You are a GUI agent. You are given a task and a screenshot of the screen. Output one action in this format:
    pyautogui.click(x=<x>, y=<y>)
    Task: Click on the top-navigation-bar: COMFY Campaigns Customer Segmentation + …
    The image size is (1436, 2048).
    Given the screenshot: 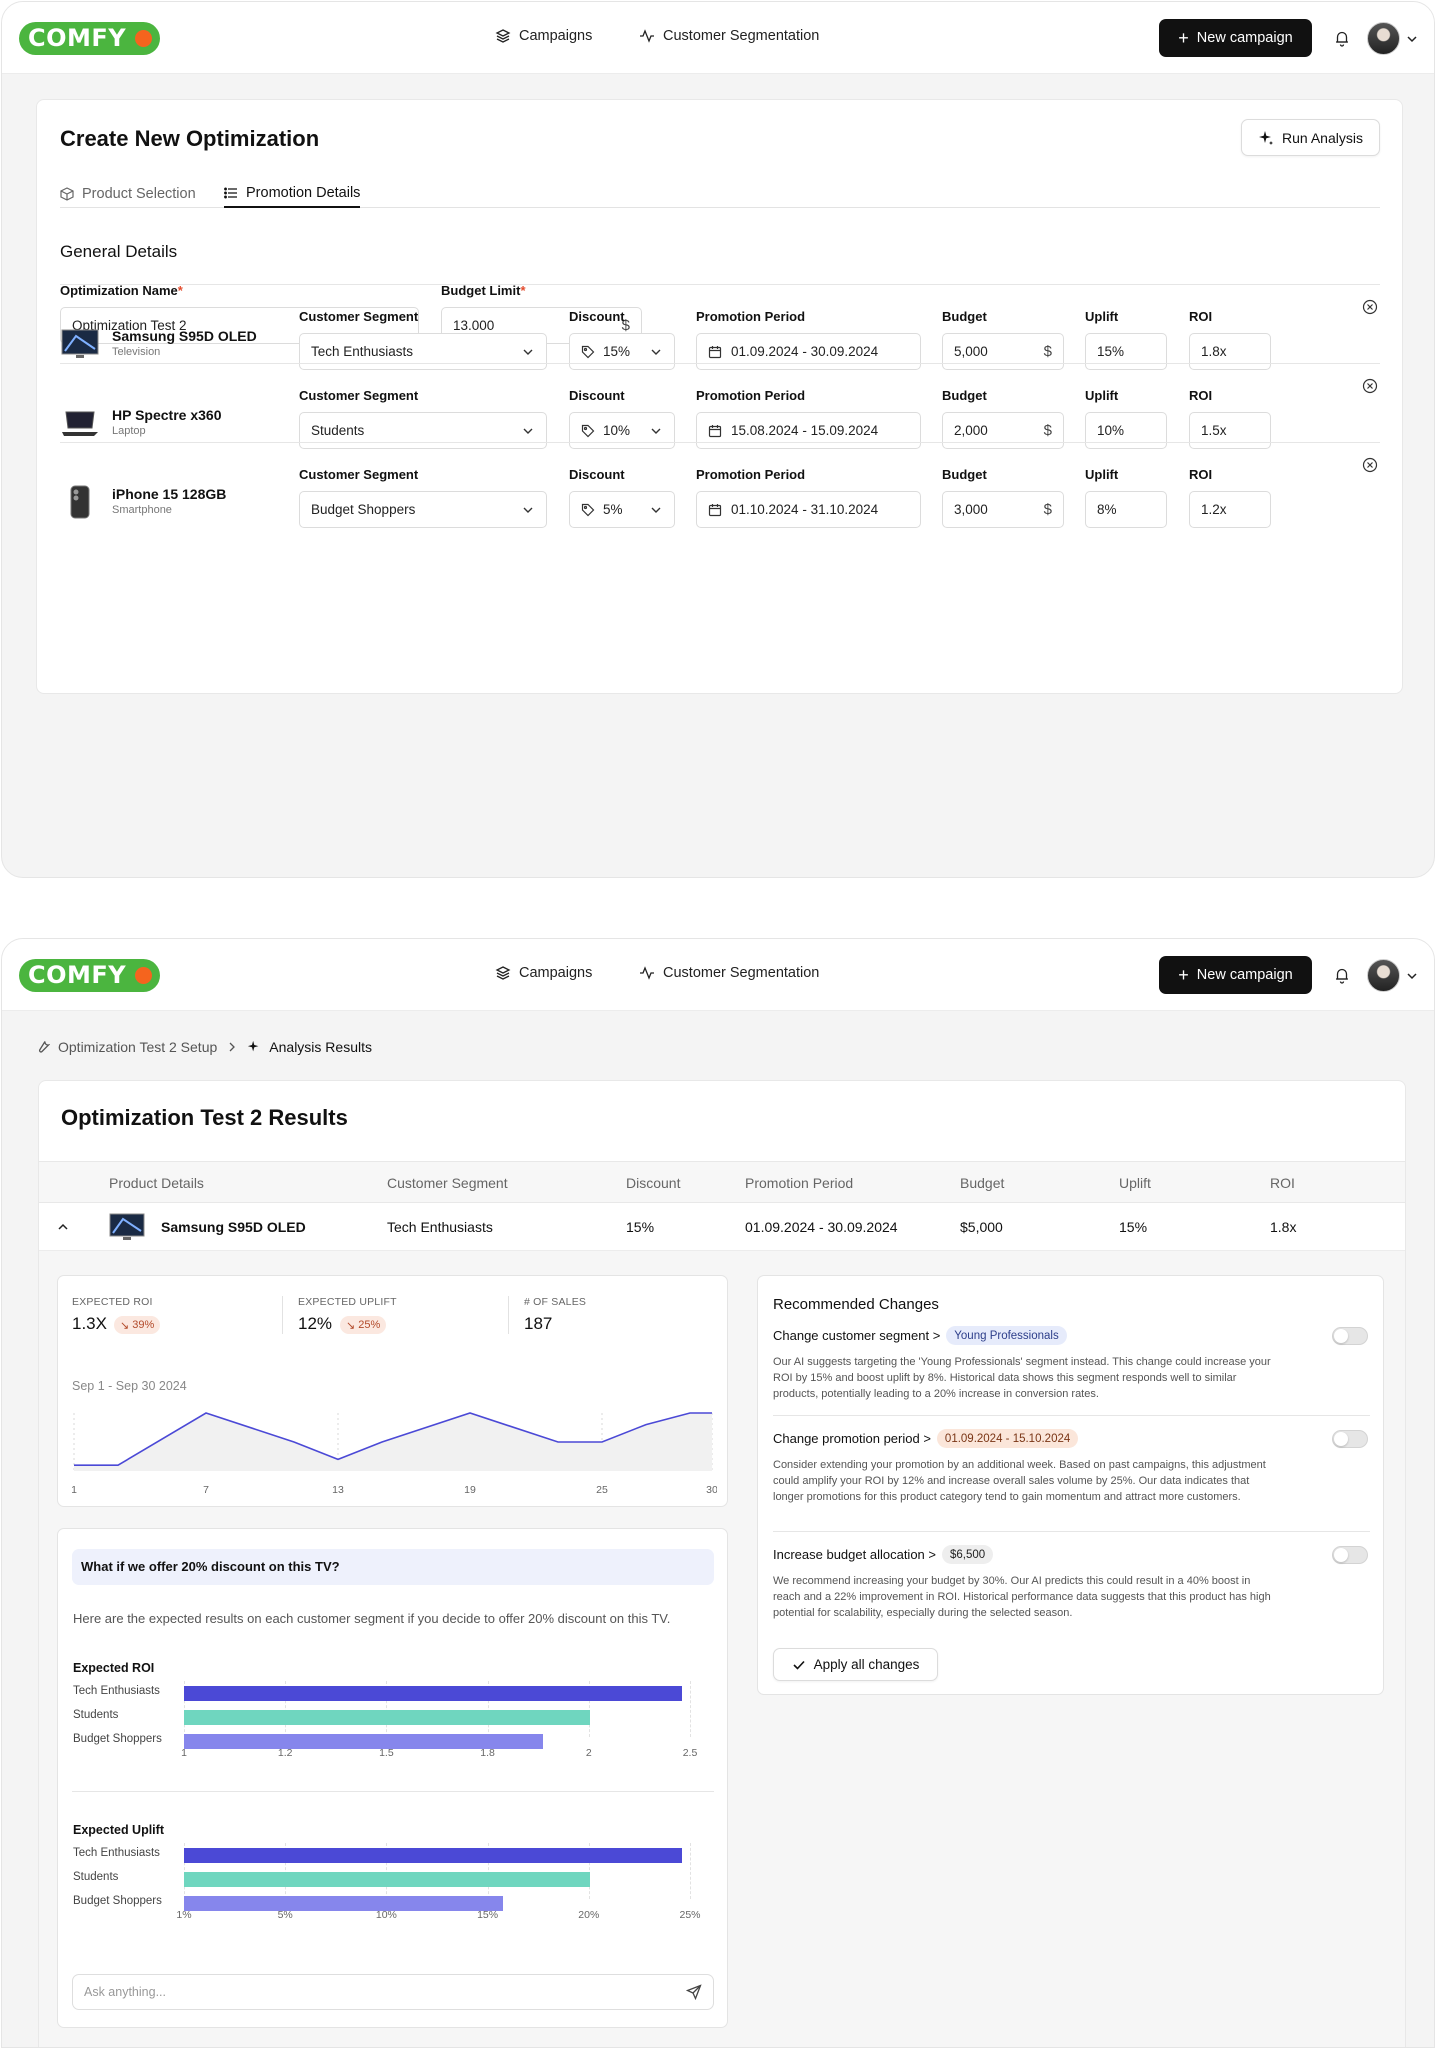 What is the action you would take?
    pyautogui.click(x=718, y=38)
    